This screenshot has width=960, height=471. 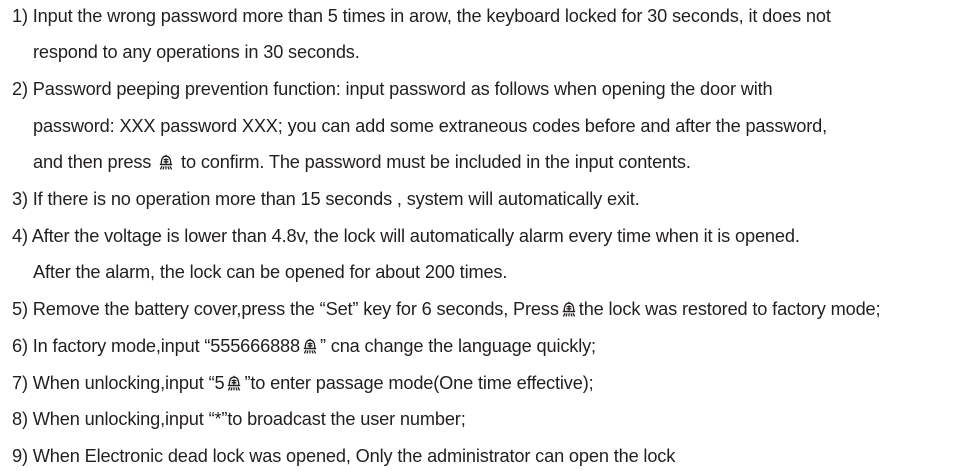 I want to click on item-7-text-before: 7) When unlocking,input “5, so click(x=118, y=383).